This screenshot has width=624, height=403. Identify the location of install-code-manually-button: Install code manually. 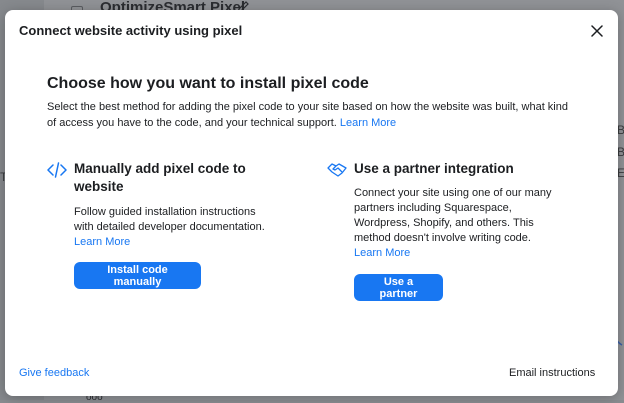
(137, 275).